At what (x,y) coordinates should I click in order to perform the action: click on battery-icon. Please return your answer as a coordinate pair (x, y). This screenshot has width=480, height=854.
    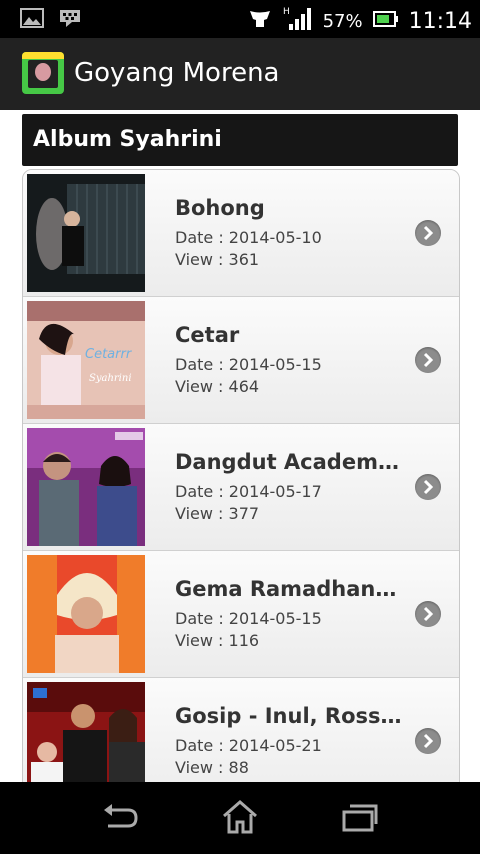
    Looking at the image, I should click on (385, 21).